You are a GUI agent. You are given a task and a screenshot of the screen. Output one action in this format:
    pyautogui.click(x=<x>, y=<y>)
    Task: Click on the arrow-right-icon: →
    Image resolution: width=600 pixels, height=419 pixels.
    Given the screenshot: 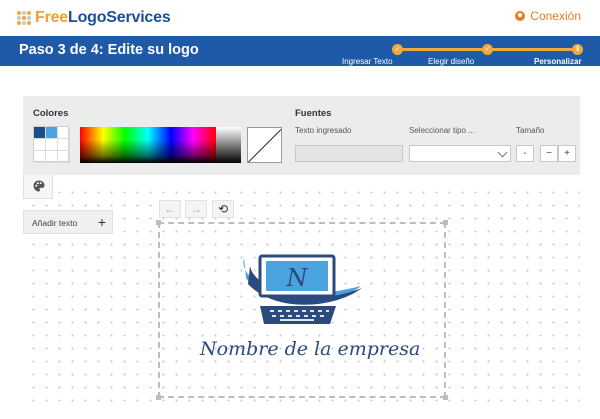 What is the action you would take?
    pyautogui.click(x=196, y=209)
    